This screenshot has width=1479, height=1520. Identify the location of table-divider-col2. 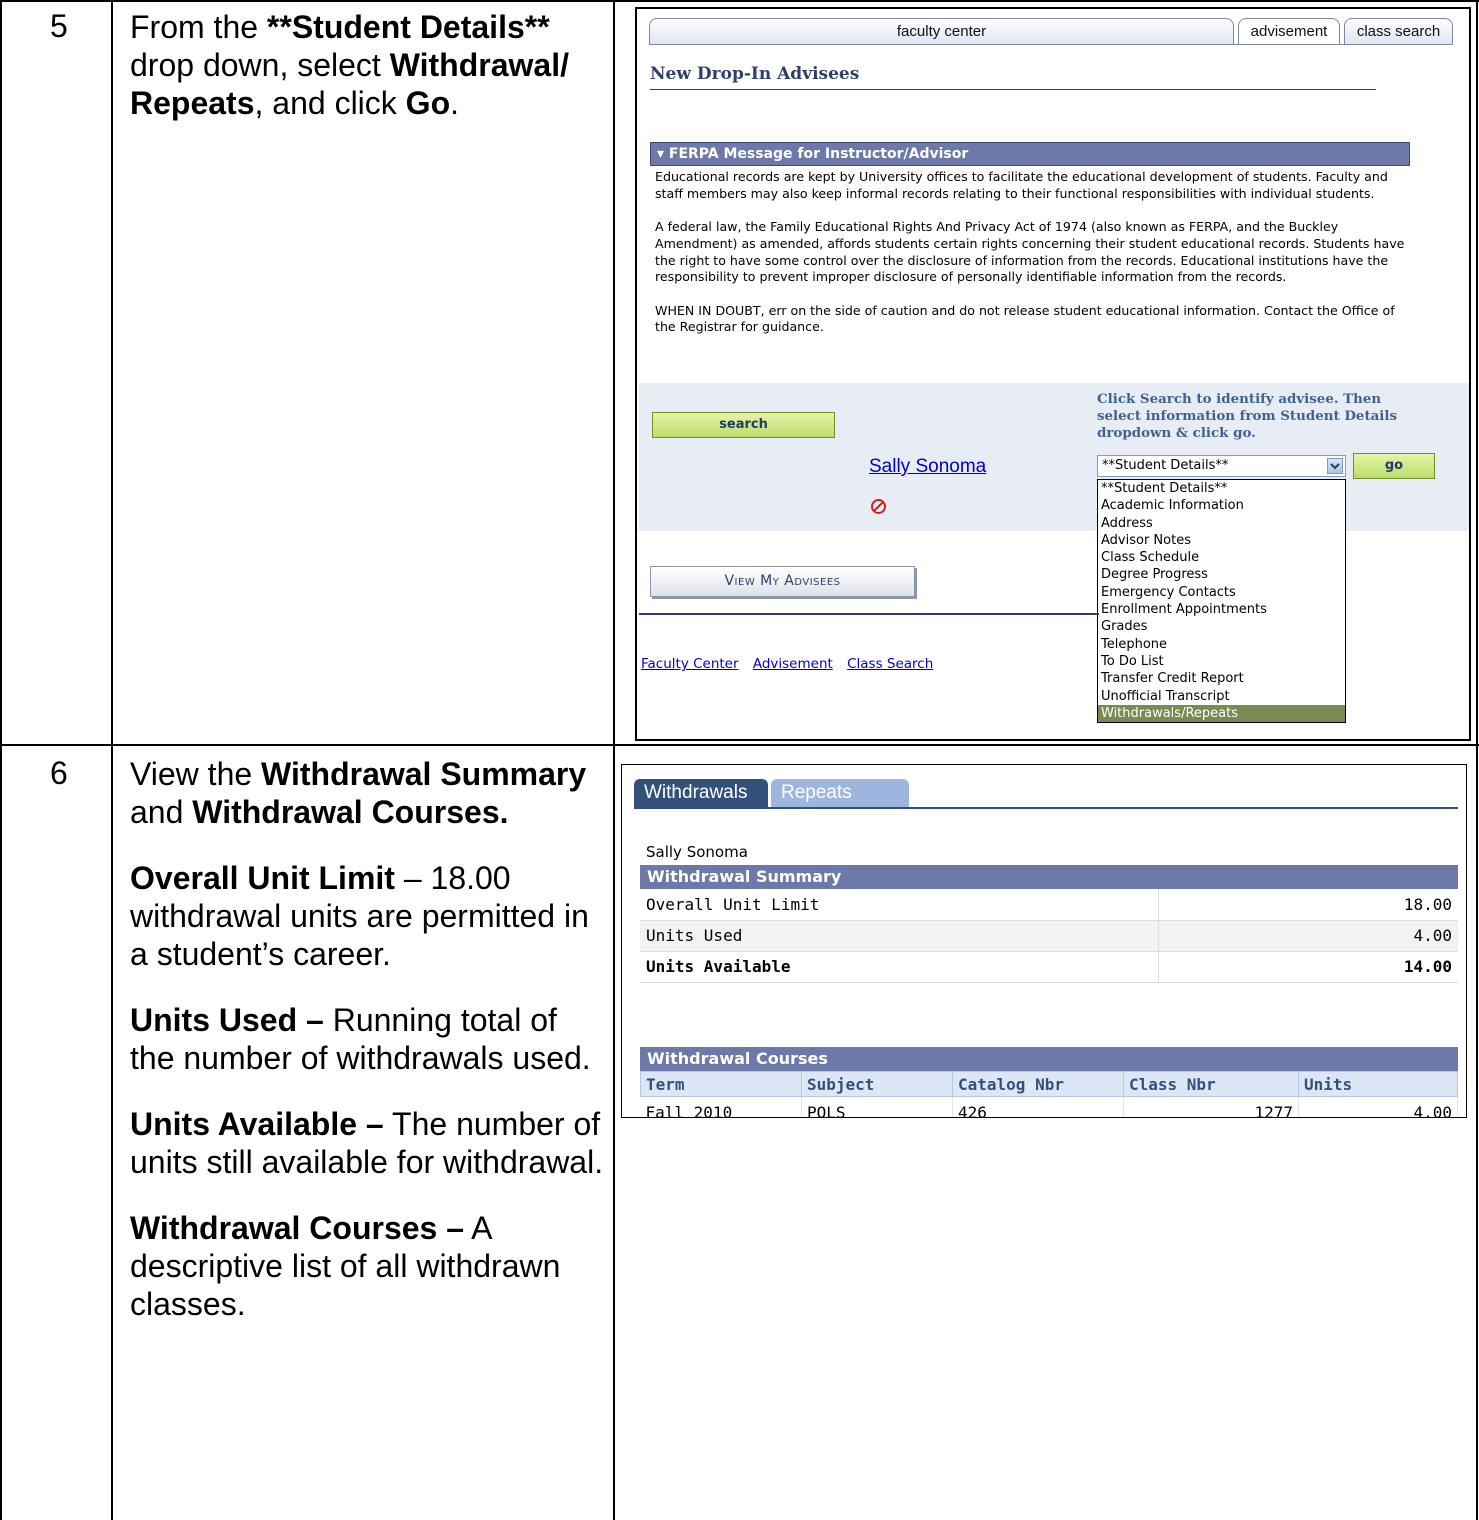
(614, 760).